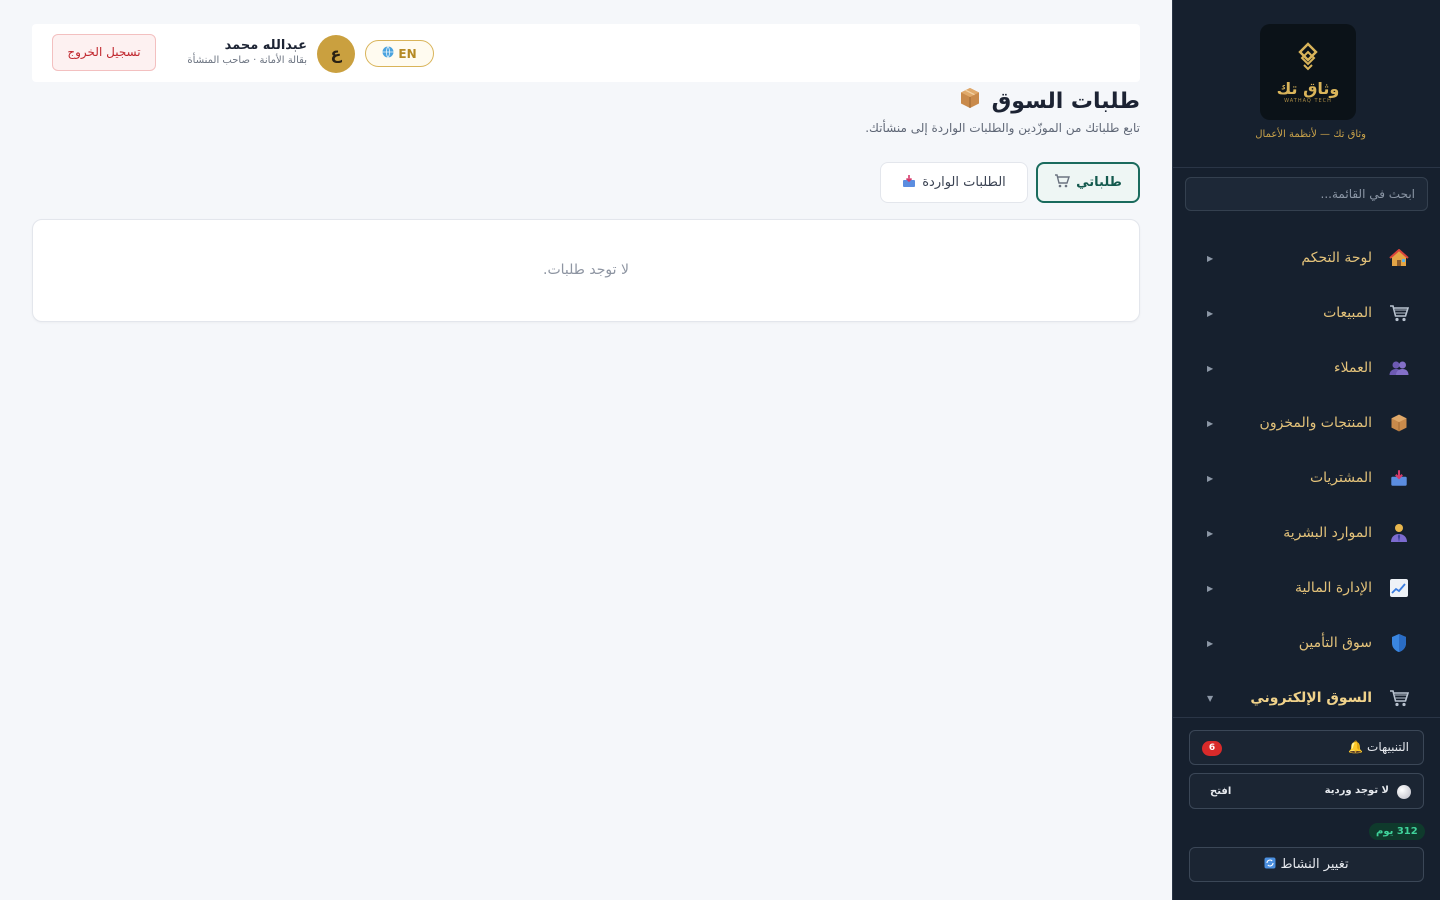 The width and height of the screenshot is (1440, 900). Describe the element at coordinates (1353, 368) in the screenshot. I see `sidebar-item-label: العملاء` at that location.